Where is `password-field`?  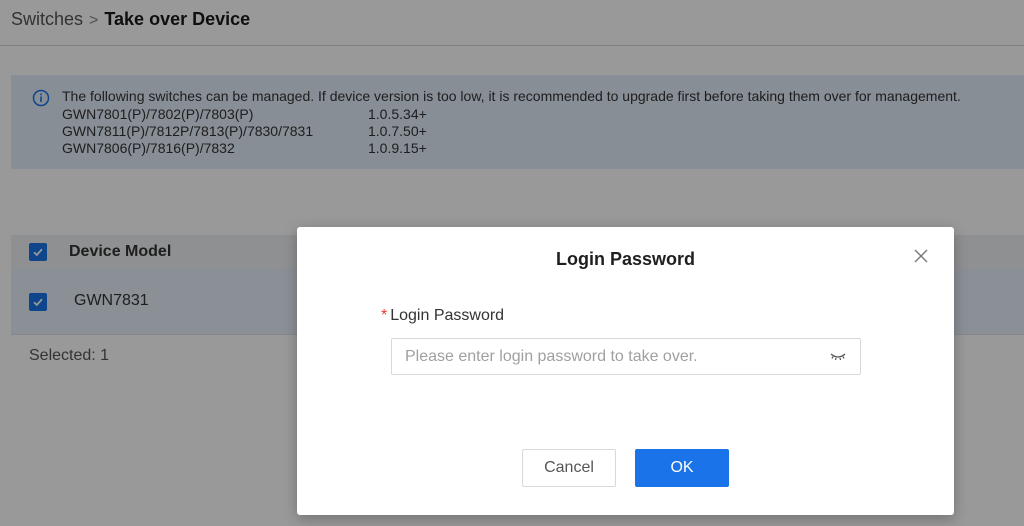
password-field is located at coordinates (626, 356).